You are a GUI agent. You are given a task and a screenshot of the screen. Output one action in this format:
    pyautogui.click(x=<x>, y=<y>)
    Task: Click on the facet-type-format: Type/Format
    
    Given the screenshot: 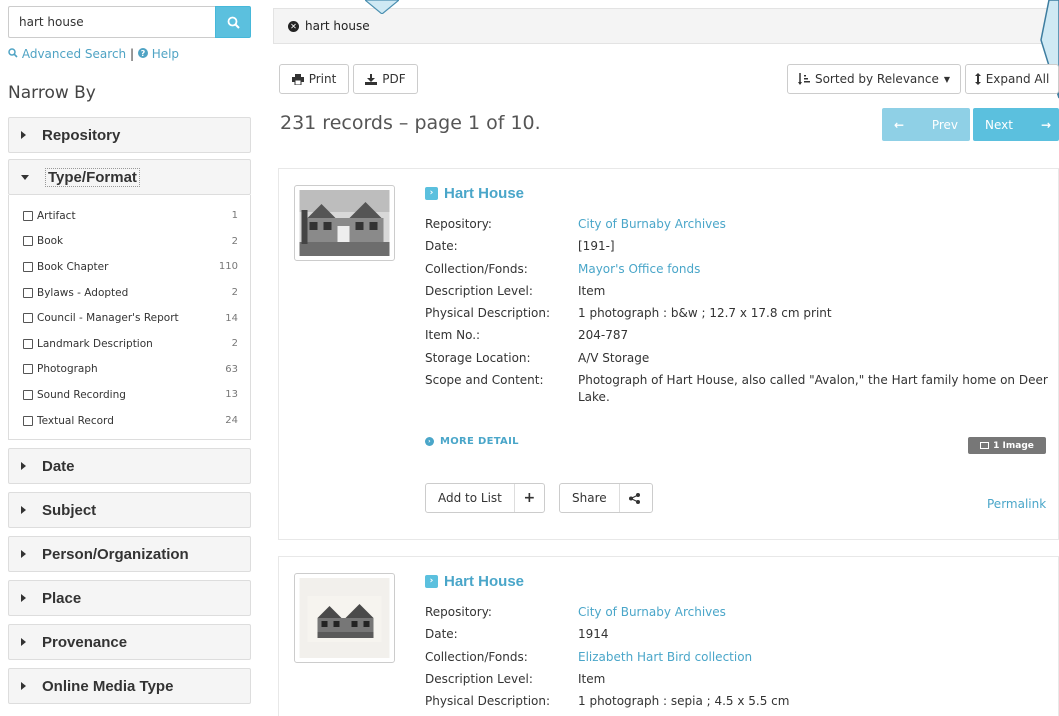 What is the action you would take?
    pyautogui.click(x=129, y=177)
    